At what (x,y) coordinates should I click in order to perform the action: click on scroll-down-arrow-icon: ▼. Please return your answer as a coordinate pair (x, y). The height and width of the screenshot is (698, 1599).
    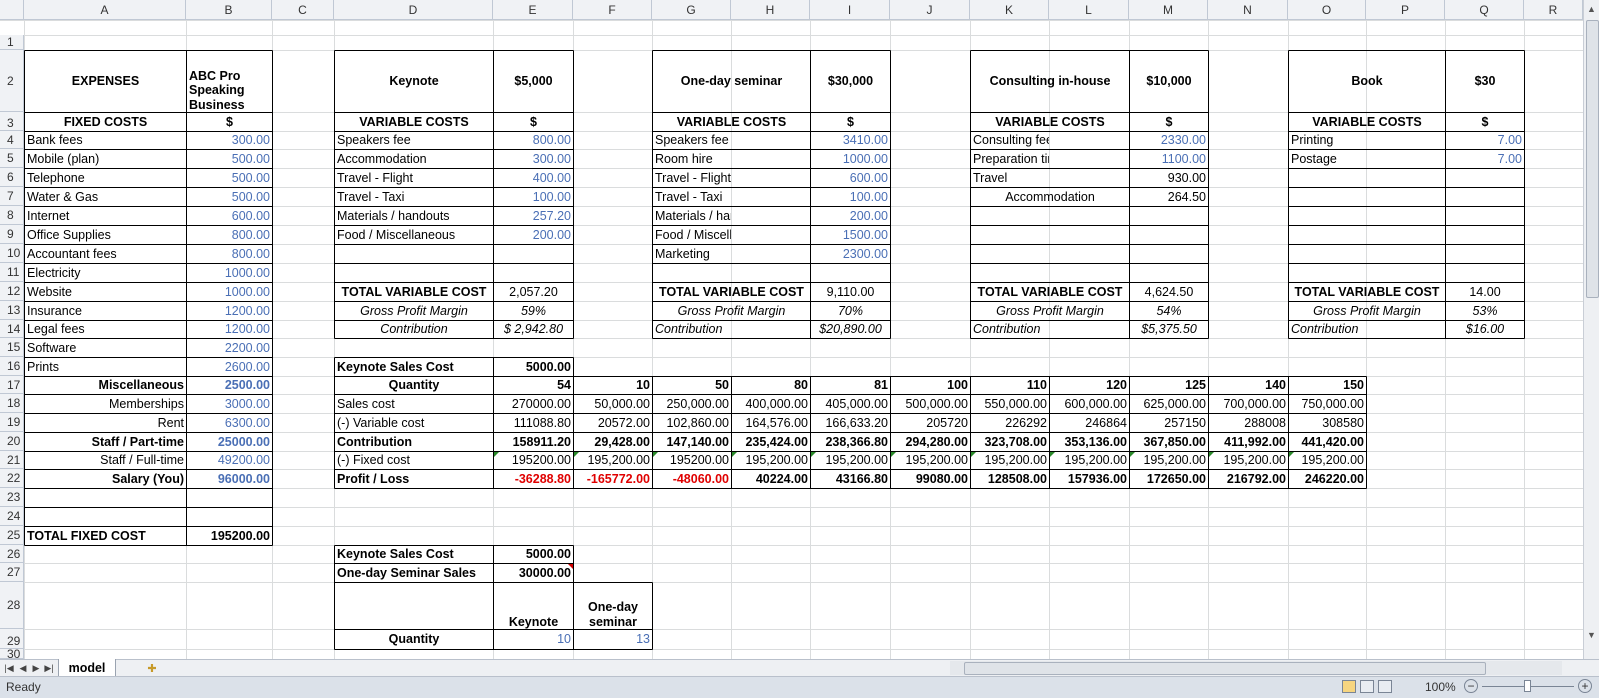
    Looking at the image, I should click on (1591, 635).